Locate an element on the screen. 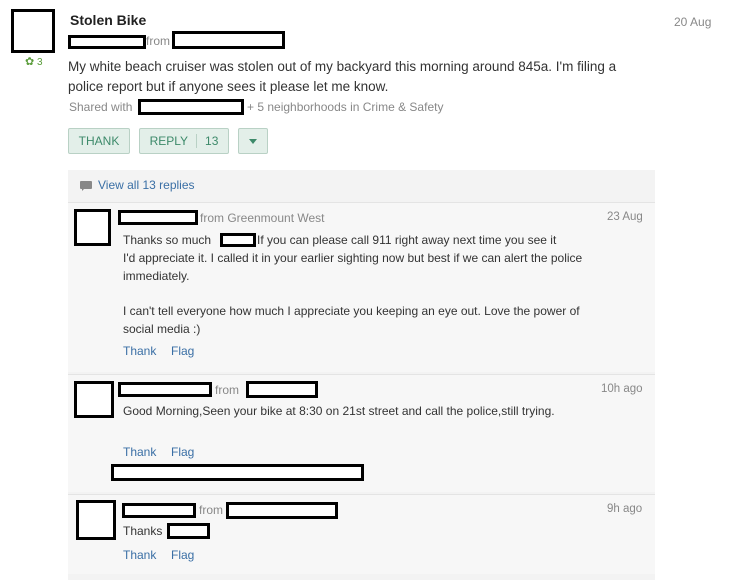 The height and width of the screenshot is (580, 749). reply-time: 10h ago is located at coordinates (622, 389).